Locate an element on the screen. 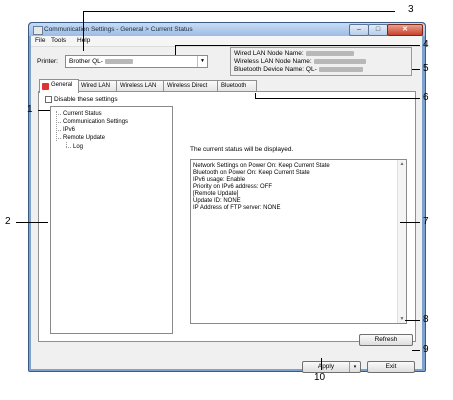 This screenshot has width=453, height=400. disable-settings-label: Disable these settings is located at coordinates (86, 100).